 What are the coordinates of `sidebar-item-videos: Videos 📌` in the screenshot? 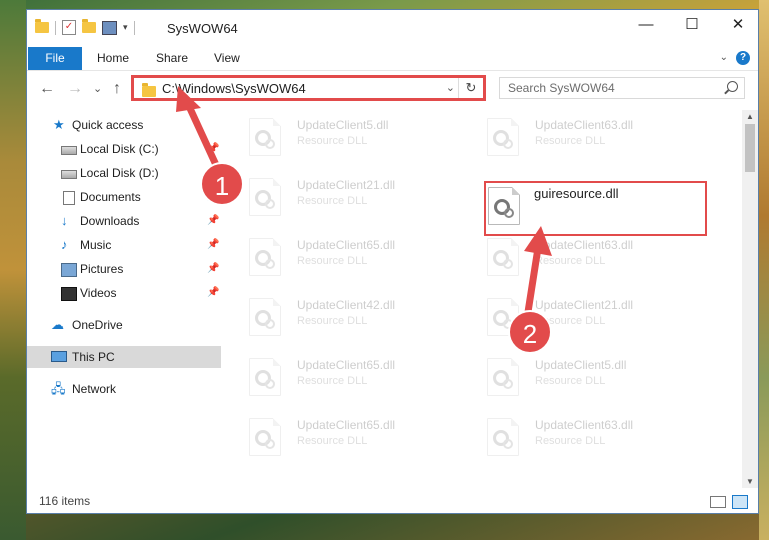 It's located at (124, 293).